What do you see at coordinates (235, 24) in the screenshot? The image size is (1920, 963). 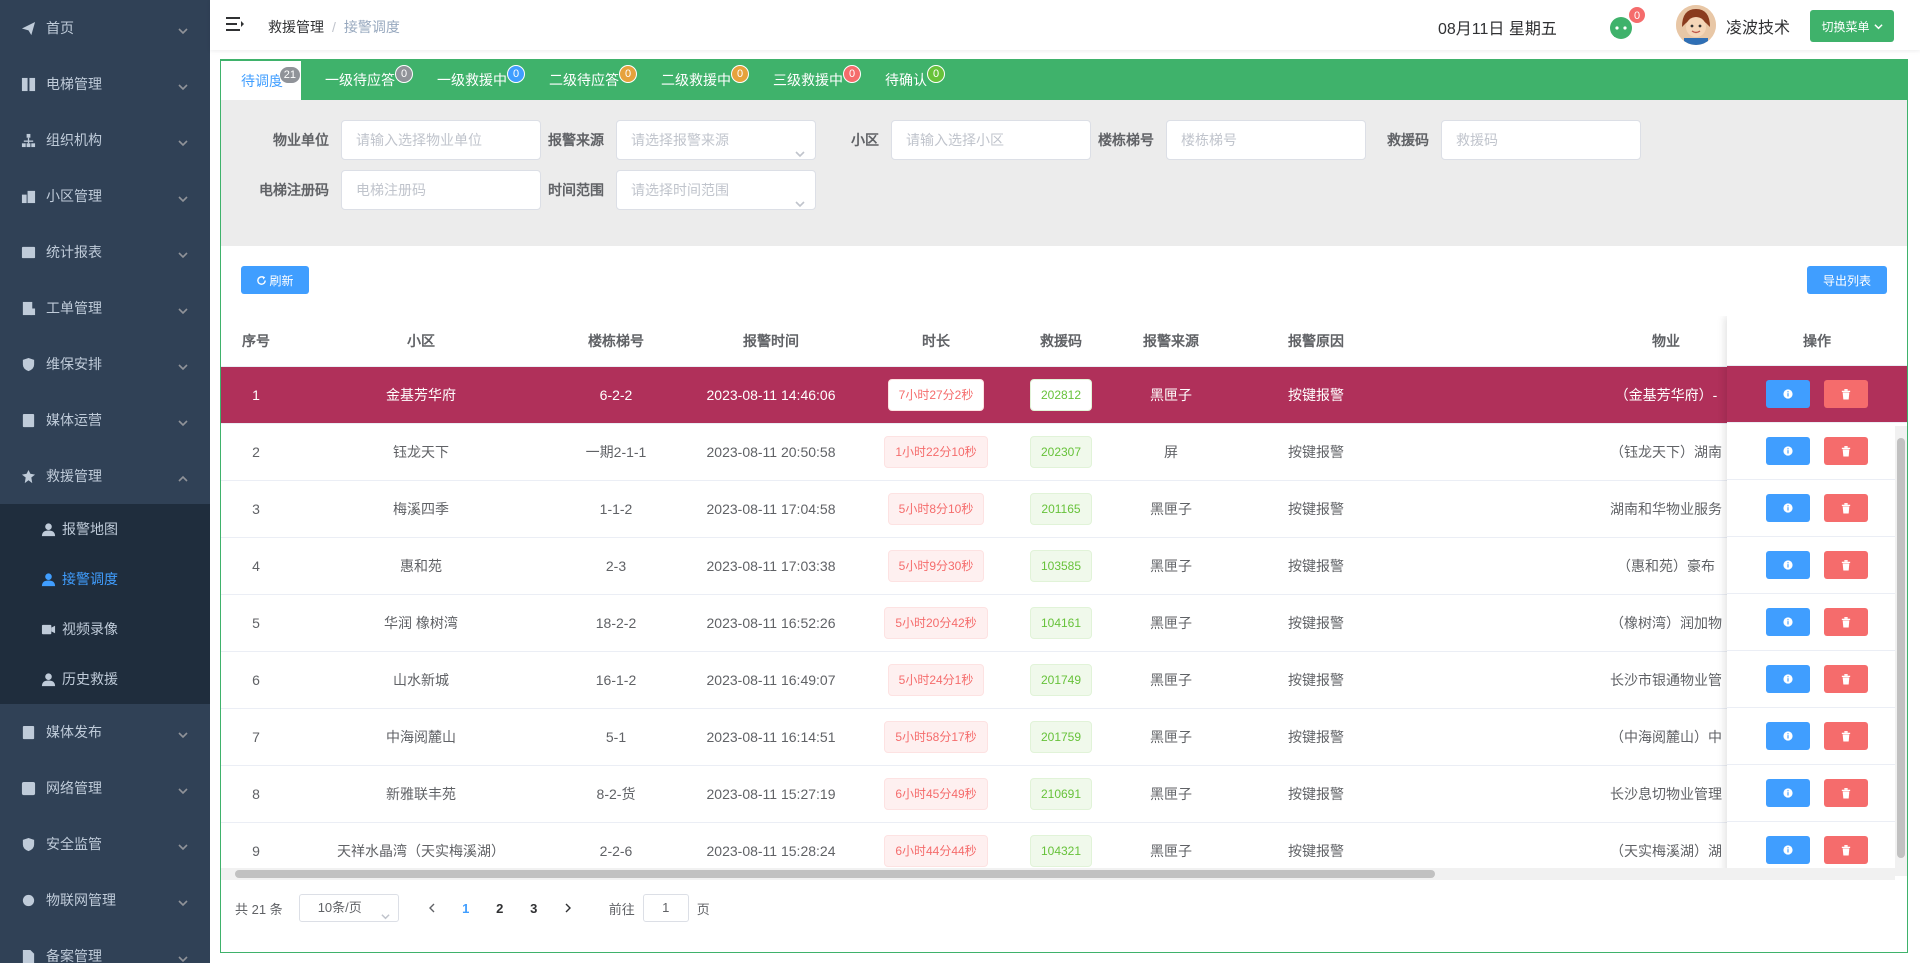 I see `hamburger-icon` at bounding box center [235, 24].